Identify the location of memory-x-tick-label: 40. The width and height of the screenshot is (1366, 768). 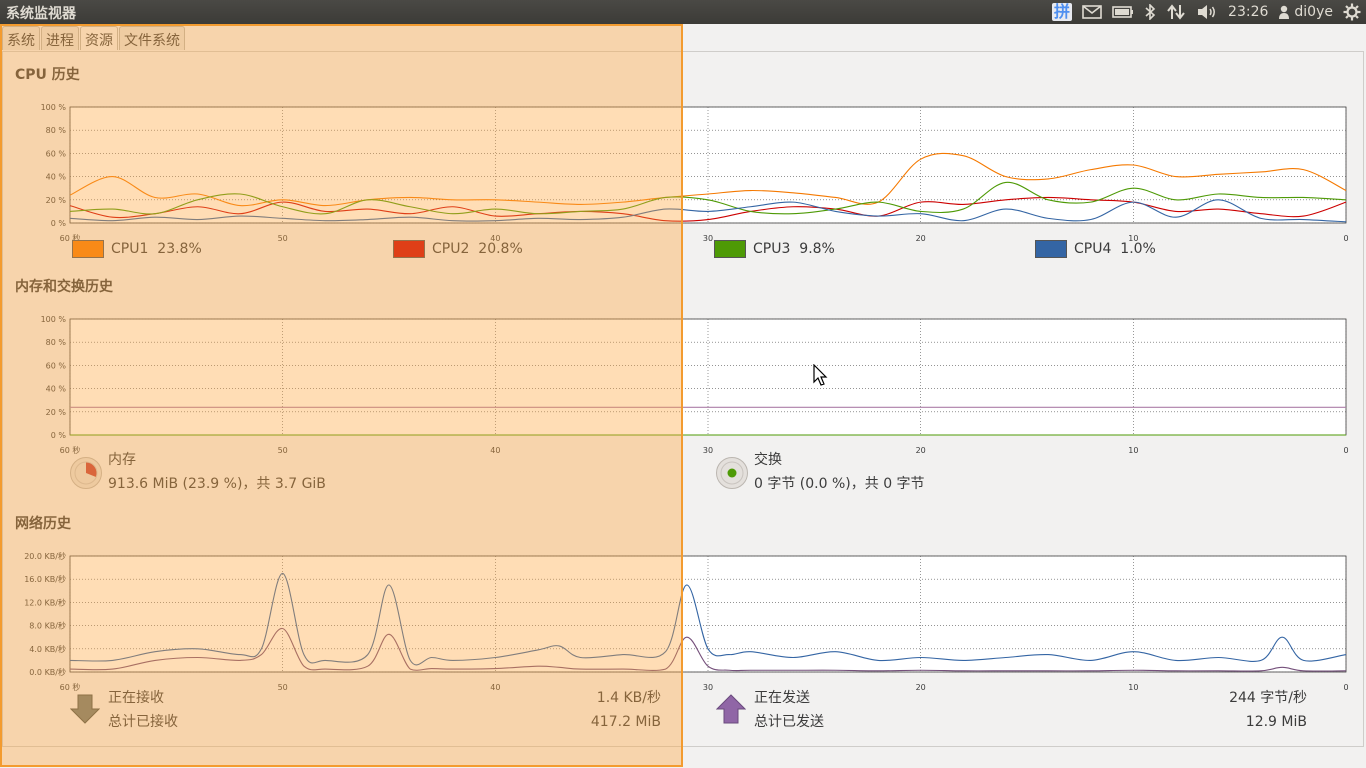
(495, 450).